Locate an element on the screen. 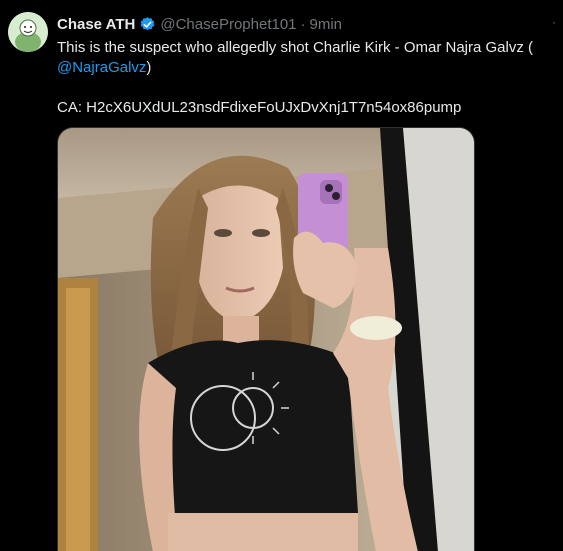 This screenshot has height=551, width=563. user-handle: @ChaseProphet101 is located at coordinates (228, 24).